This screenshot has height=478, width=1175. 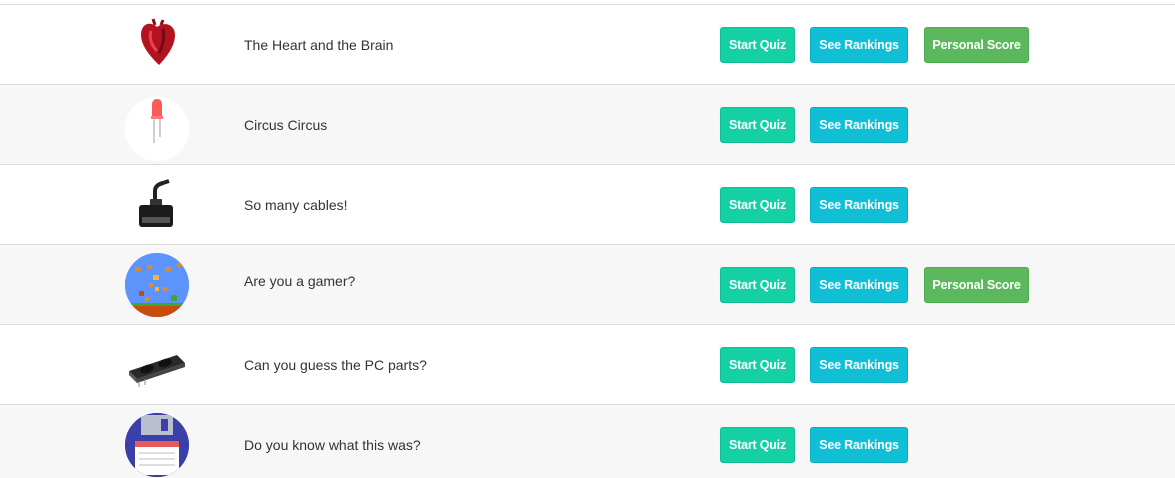 What do you see at coordinates (300, 281) in the screenshot?
I see `quiz-title: Are you a gamer?` at bounding box center [300, 281].